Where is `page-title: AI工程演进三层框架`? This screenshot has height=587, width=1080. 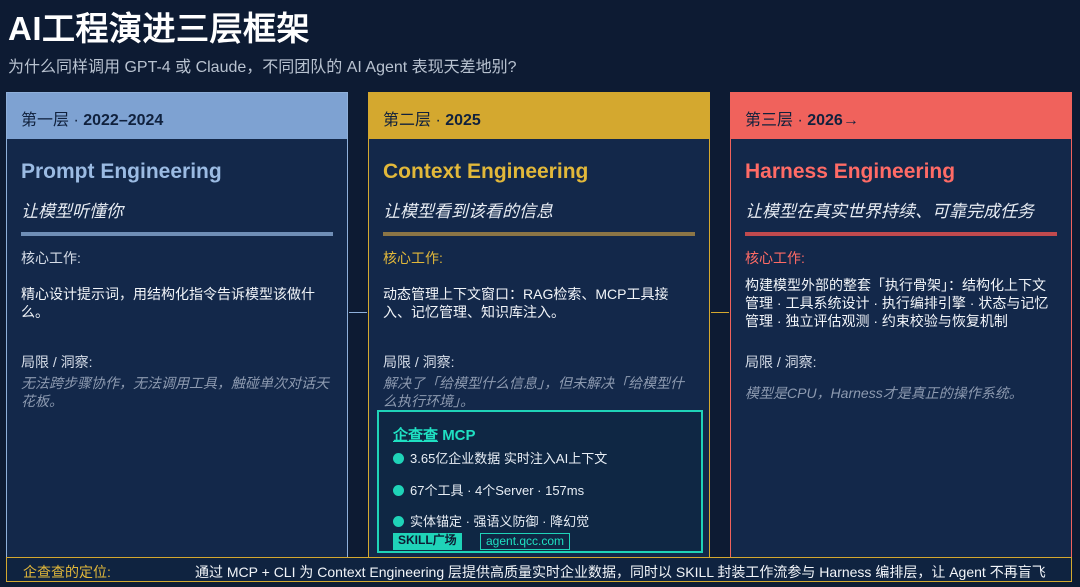
page-title: AI工程演进三层框架 is located at coordinates (159, 28).